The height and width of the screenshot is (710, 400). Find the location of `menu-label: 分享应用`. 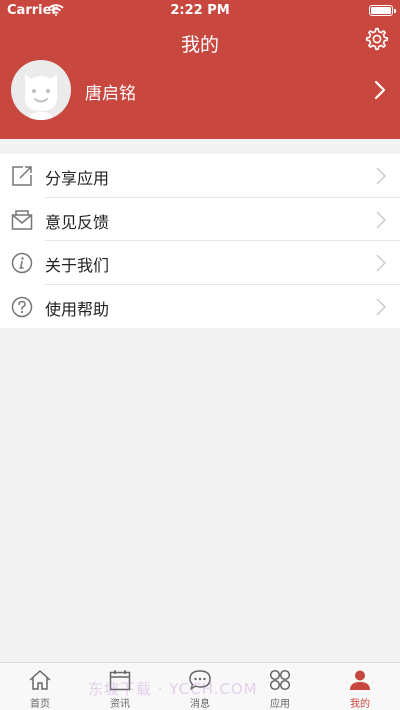

menu-label: 分享应用 is located at coordinates (77, 178).